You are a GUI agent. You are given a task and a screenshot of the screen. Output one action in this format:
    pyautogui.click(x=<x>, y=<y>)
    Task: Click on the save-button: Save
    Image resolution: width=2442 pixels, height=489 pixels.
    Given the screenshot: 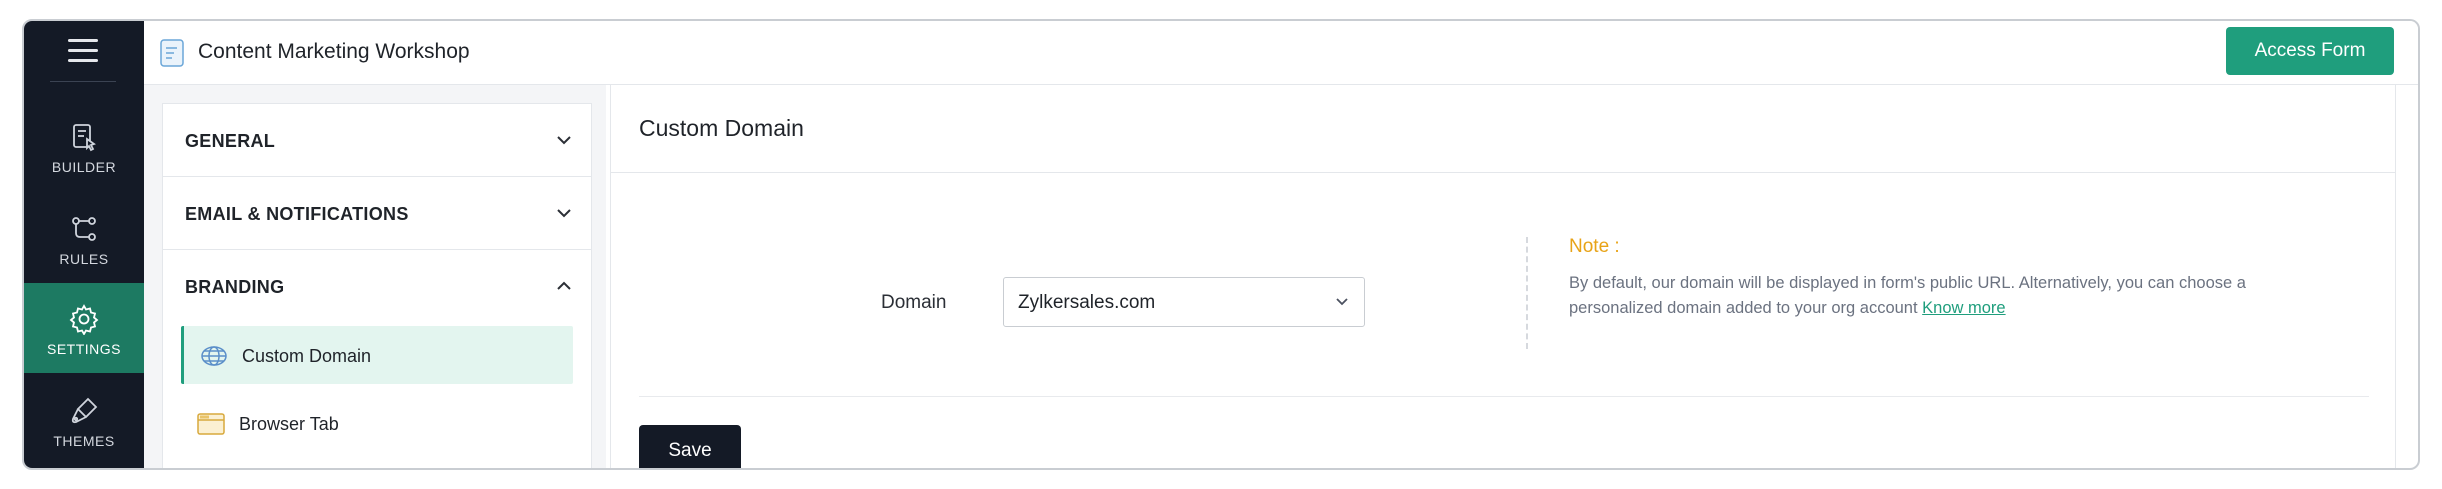 What is the action you would take?
    pyautogui.click(x=690, y=446)
    